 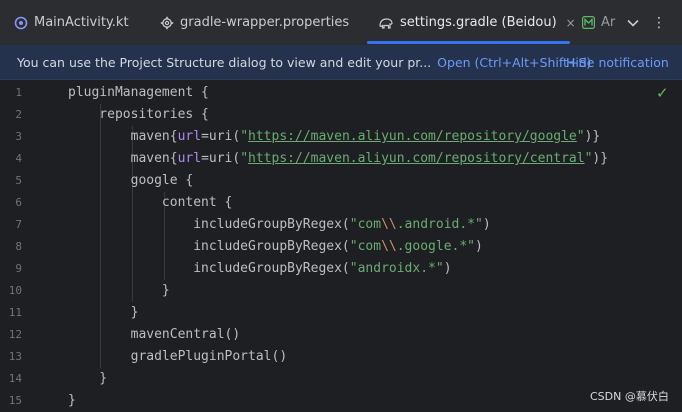 I want to click on line-number: 4, so click(x=18, y=158).